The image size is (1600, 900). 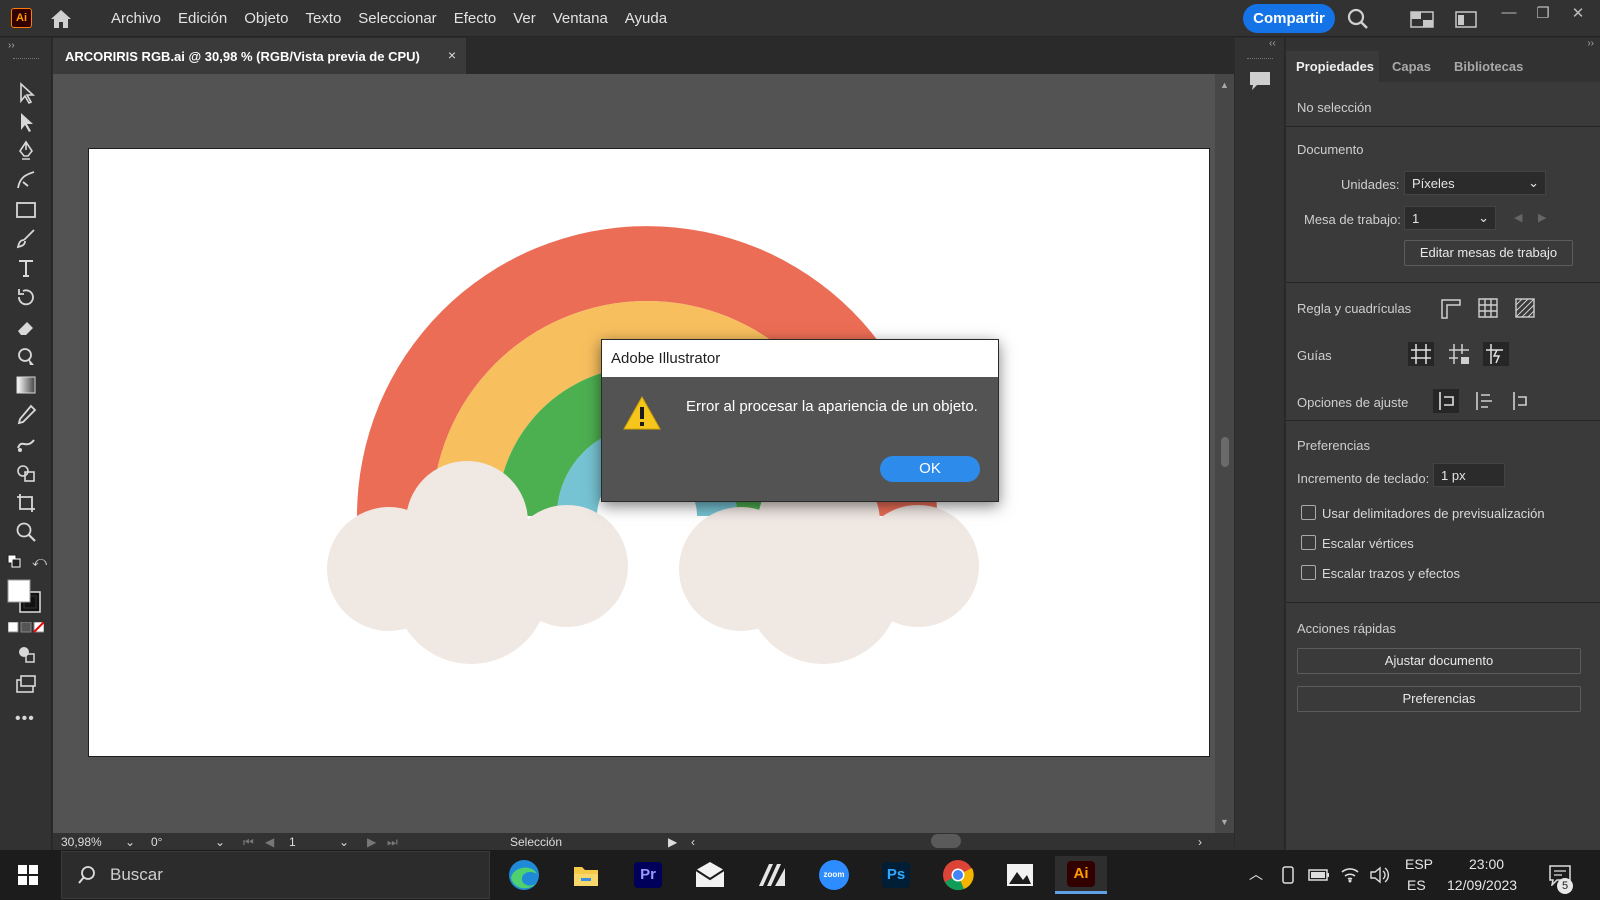 What do you see at coordinates (452, 55) in the screenshot?
I see `close-tab-icon: ×` at bounding box center [452, 55].